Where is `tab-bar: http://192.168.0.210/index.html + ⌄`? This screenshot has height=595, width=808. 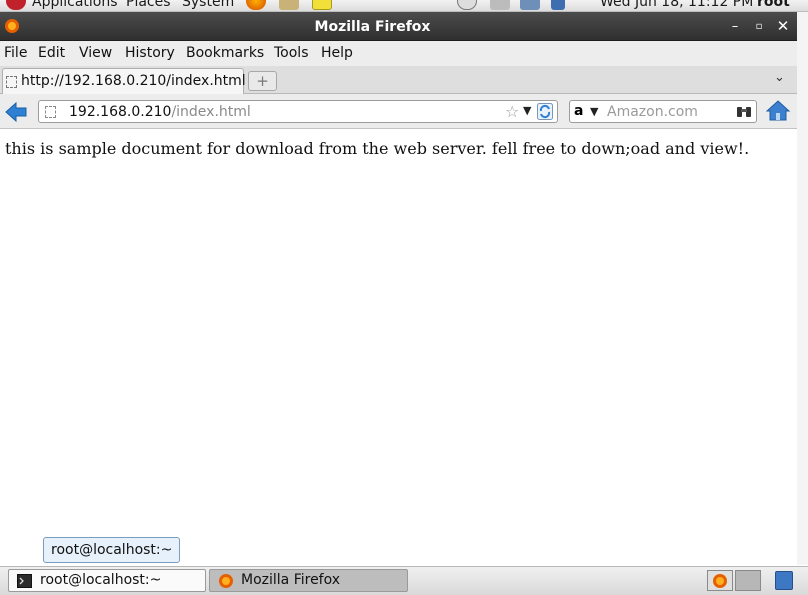 tab-bar: http://192.168.0.210/index.html + ⌄ is located at coordinates (398, 80).